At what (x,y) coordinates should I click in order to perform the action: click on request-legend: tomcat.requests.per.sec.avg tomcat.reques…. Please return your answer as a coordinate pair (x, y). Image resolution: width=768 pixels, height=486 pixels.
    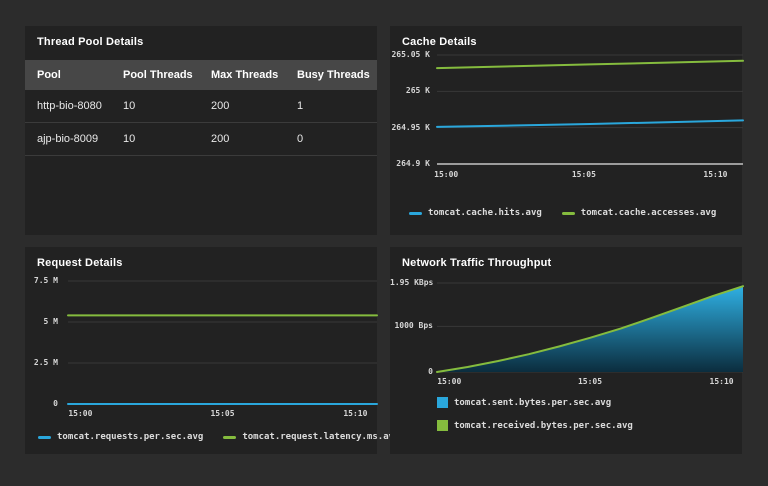
    Looking at the image, I should click on (218, 437).